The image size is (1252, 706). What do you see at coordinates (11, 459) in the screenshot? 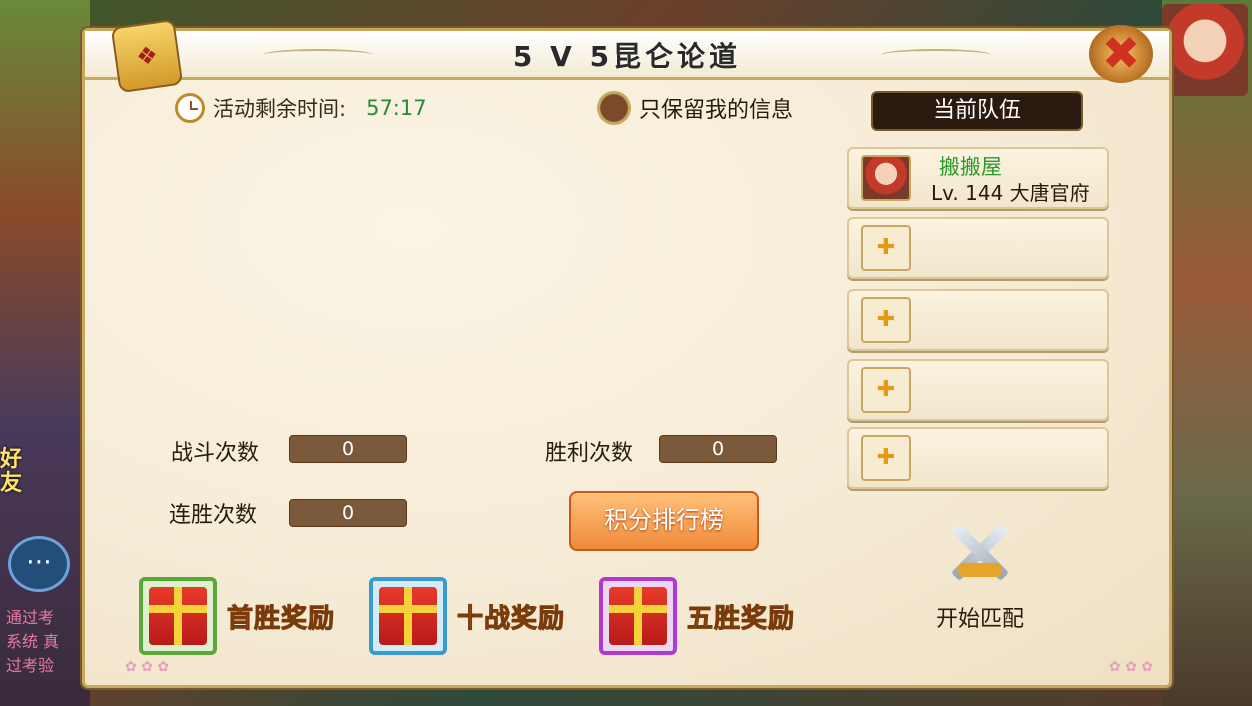
I see `friends-label-1: 好` at bounding box center [11, 459].